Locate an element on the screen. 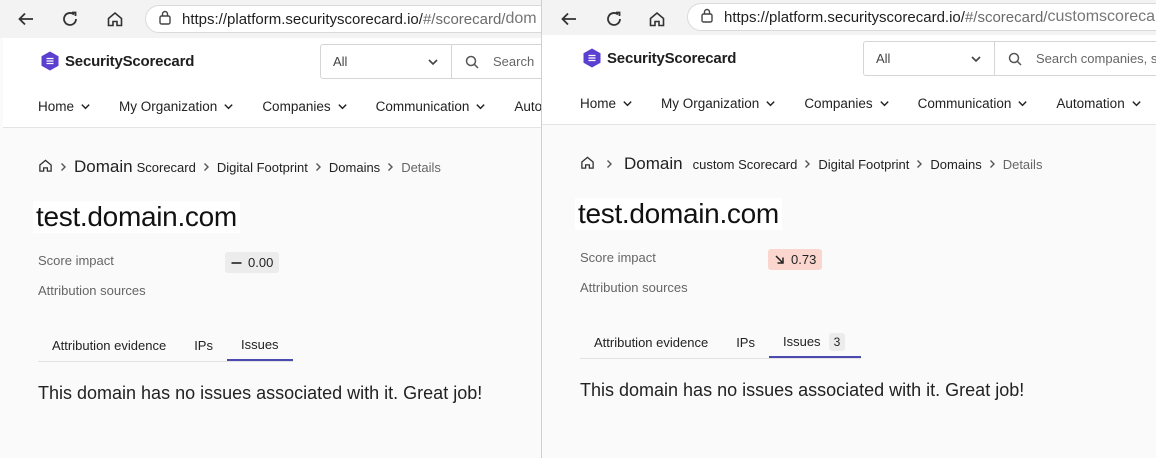 This screenshot has height=458, width=1156. score-impact-badge: 0.73 is located at coordinates (795, 259).